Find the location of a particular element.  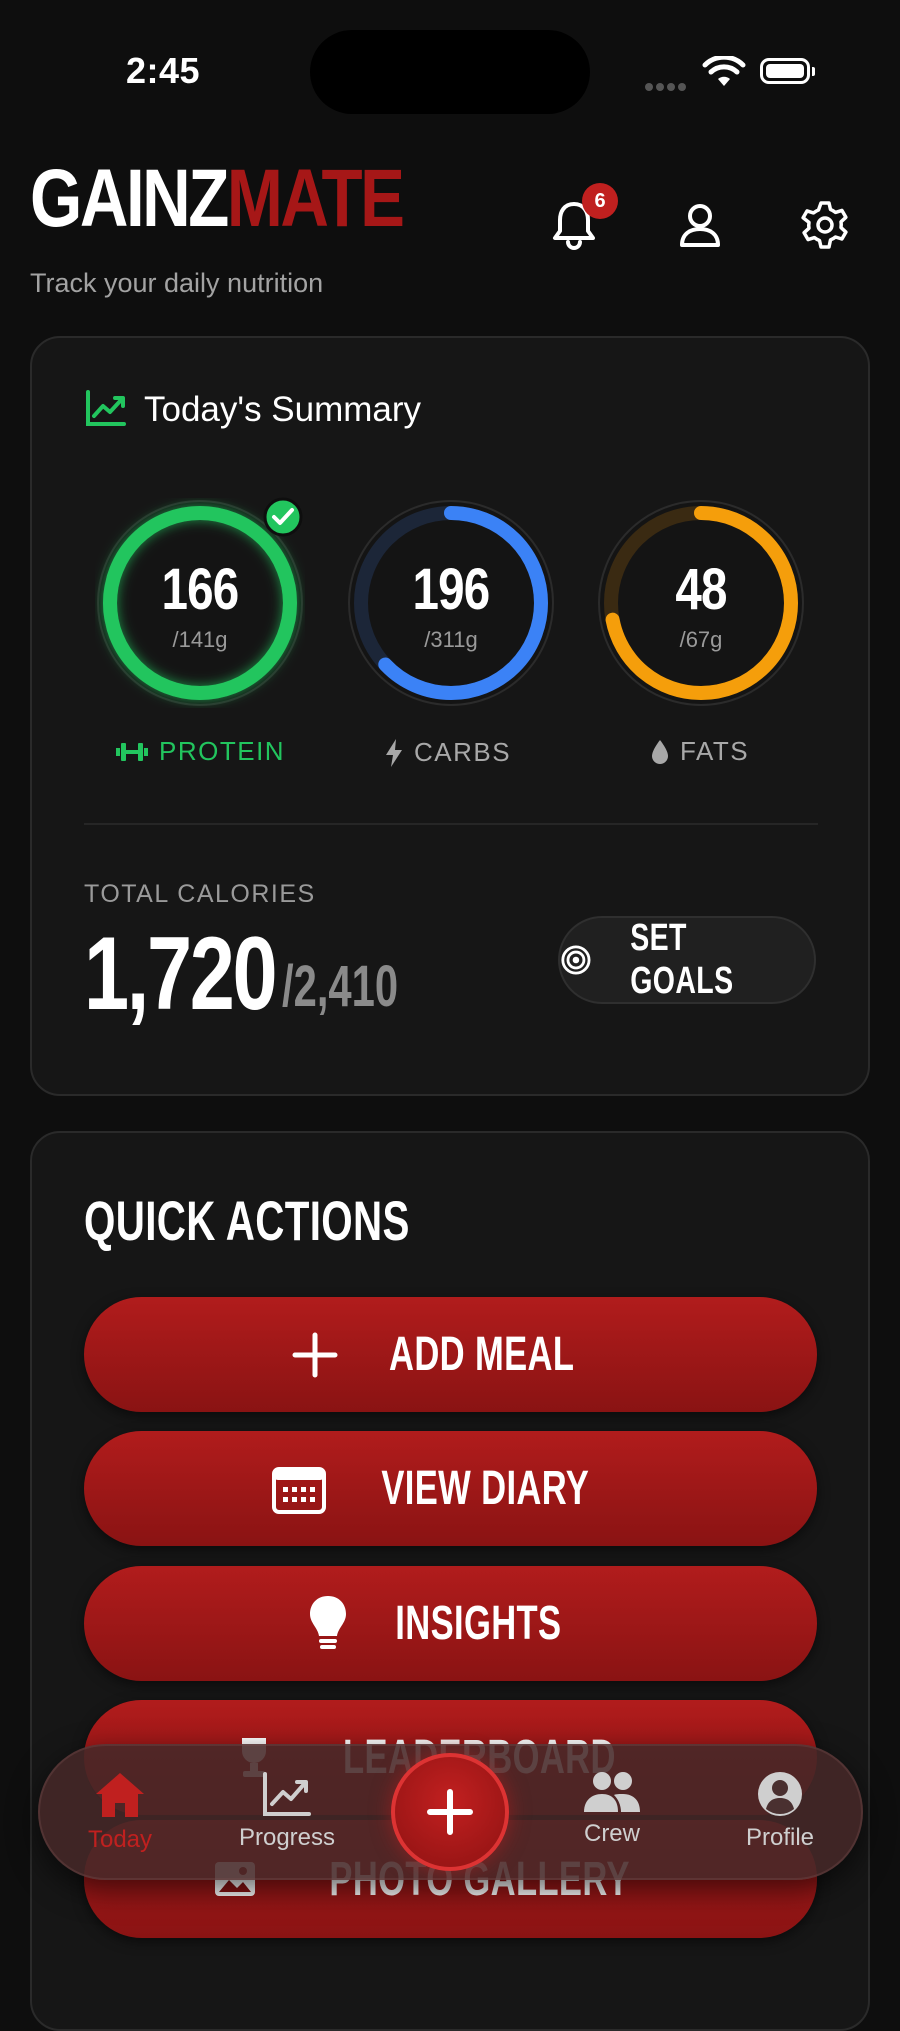

carbs-value: 196 is located at coordinates (451, 589).